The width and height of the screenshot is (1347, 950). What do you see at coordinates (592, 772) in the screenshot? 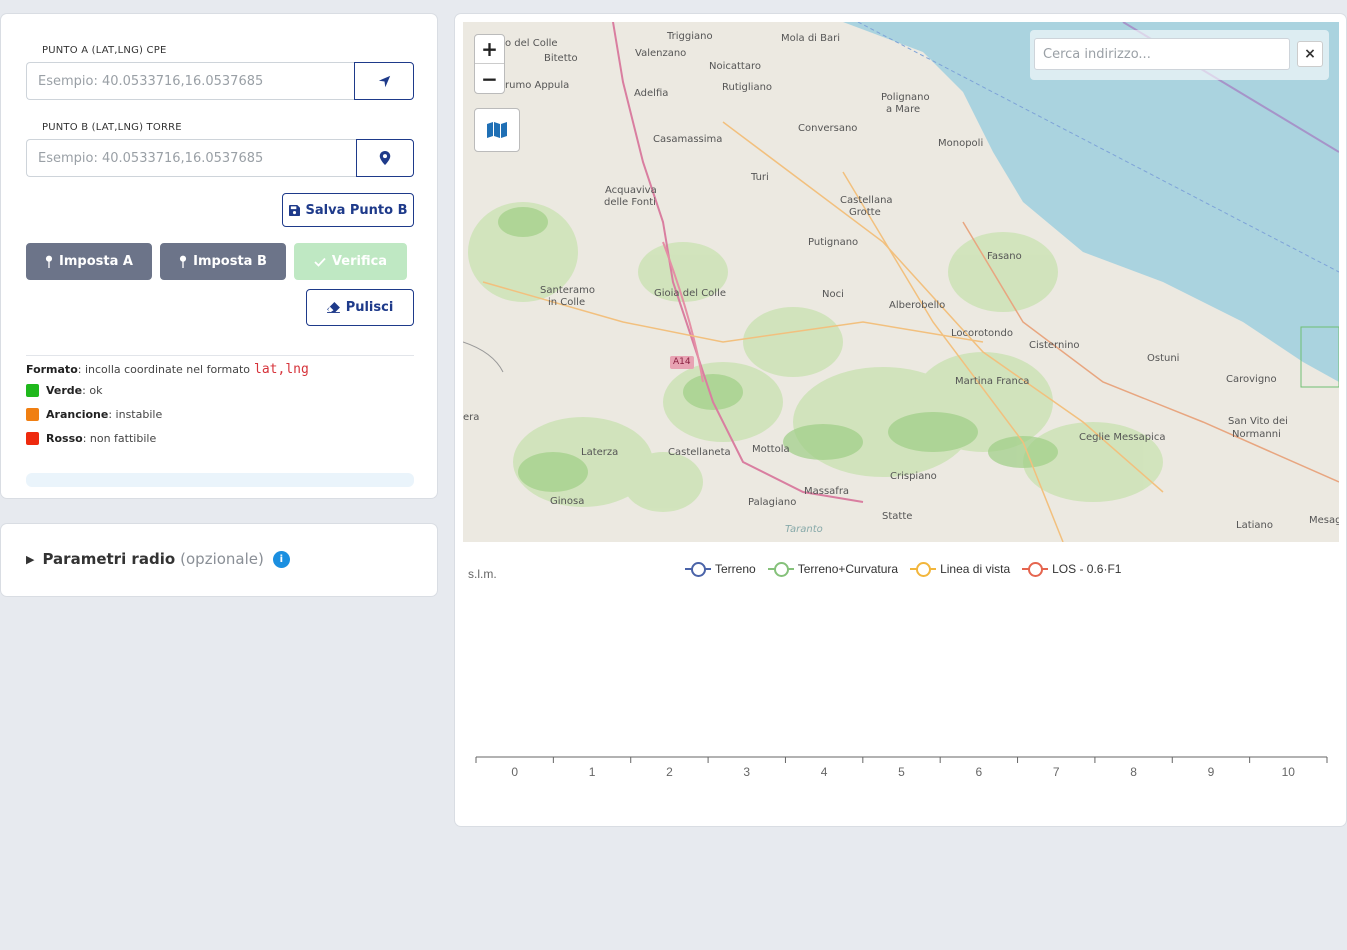
I see `x-tick-label: 1` at bounding box center [592, 772].